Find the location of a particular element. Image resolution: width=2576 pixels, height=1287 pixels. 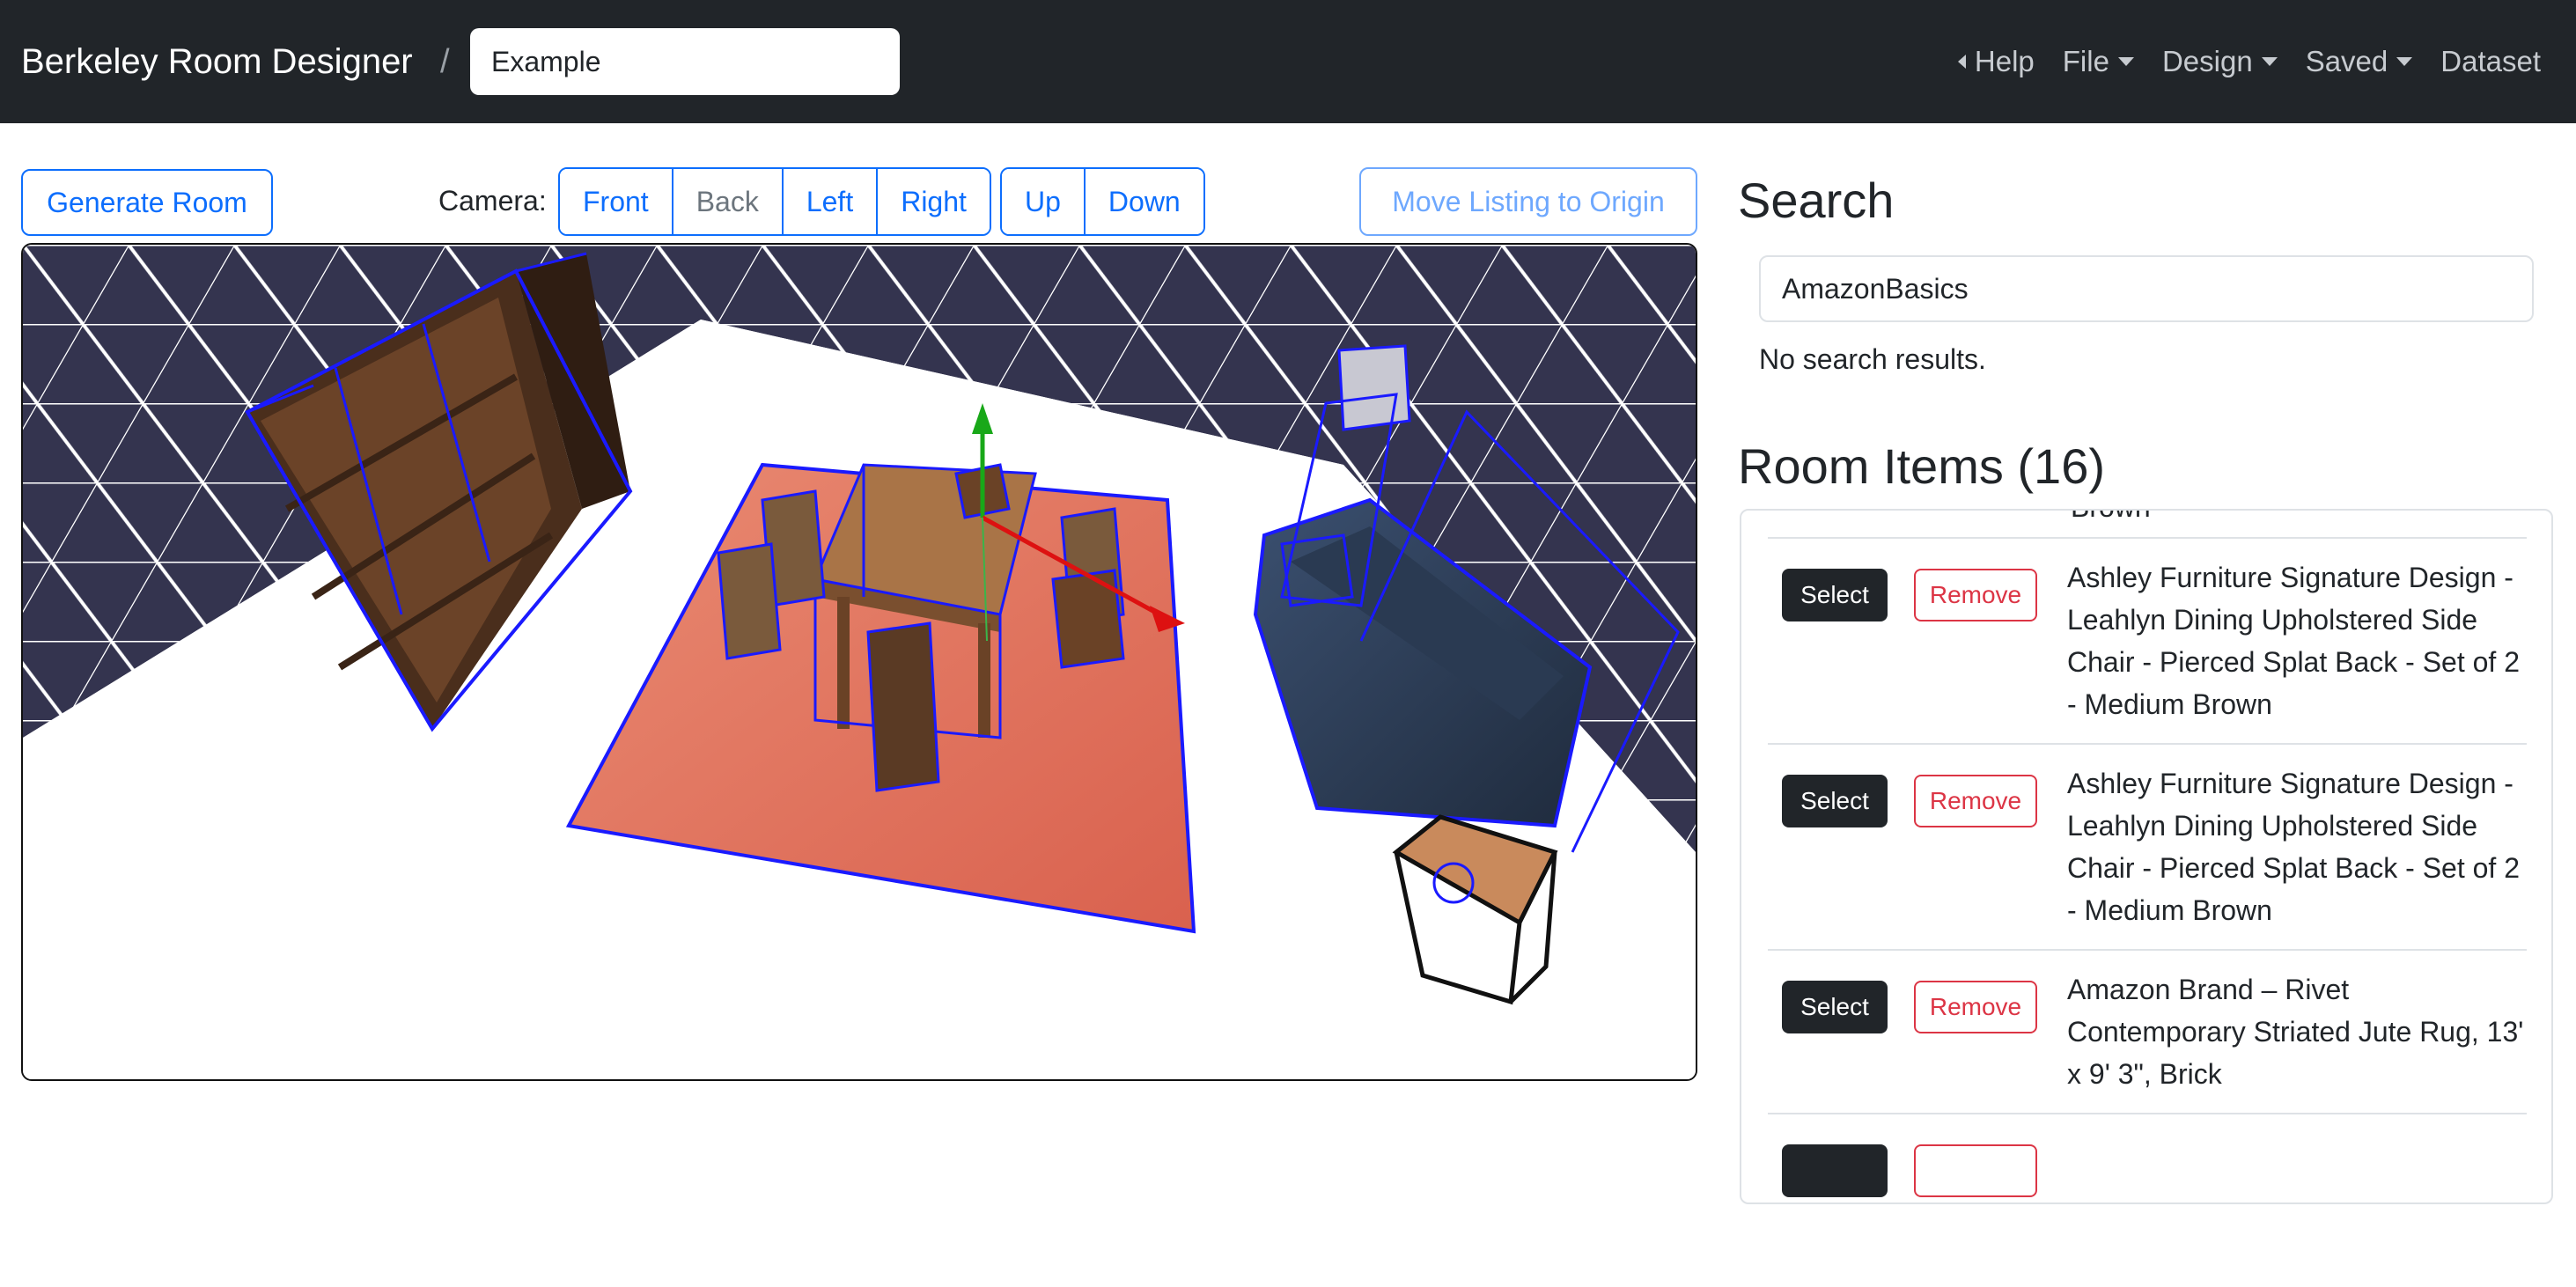

help-label: Help is located at coordinates (2005, 61).